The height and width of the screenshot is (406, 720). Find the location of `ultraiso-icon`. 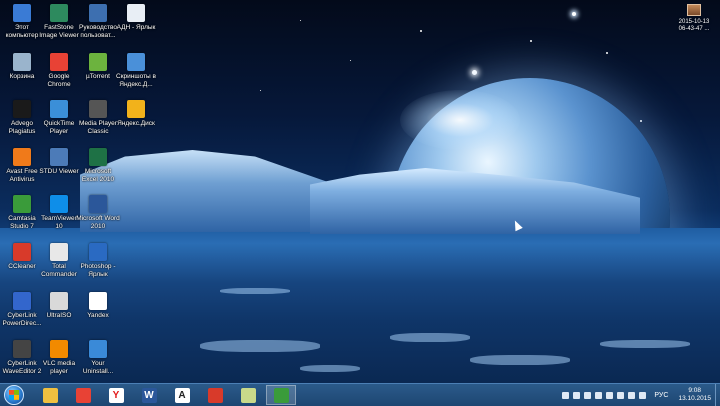

ultraiso-icon is located at coordinates (59, 301).